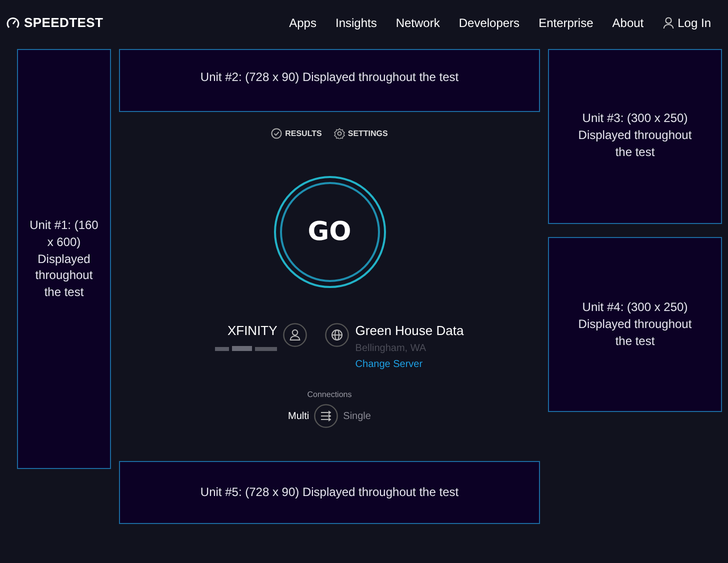  Describe the element at coordinates (252, 330) in the screenshot. I see `isp-name: XFINITY` at that location.